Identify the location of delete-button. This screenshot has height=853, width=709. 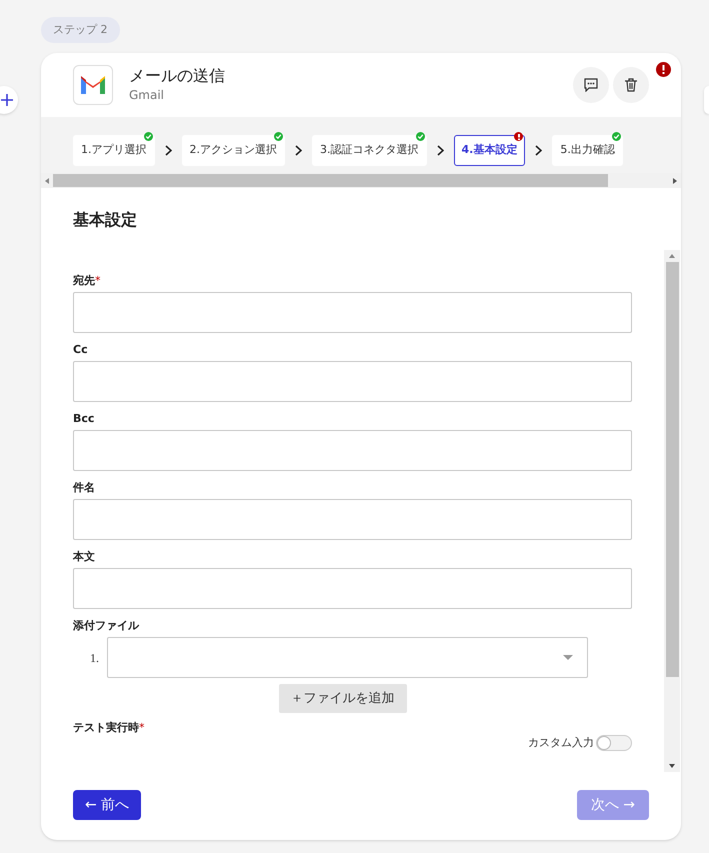
(631, 85).